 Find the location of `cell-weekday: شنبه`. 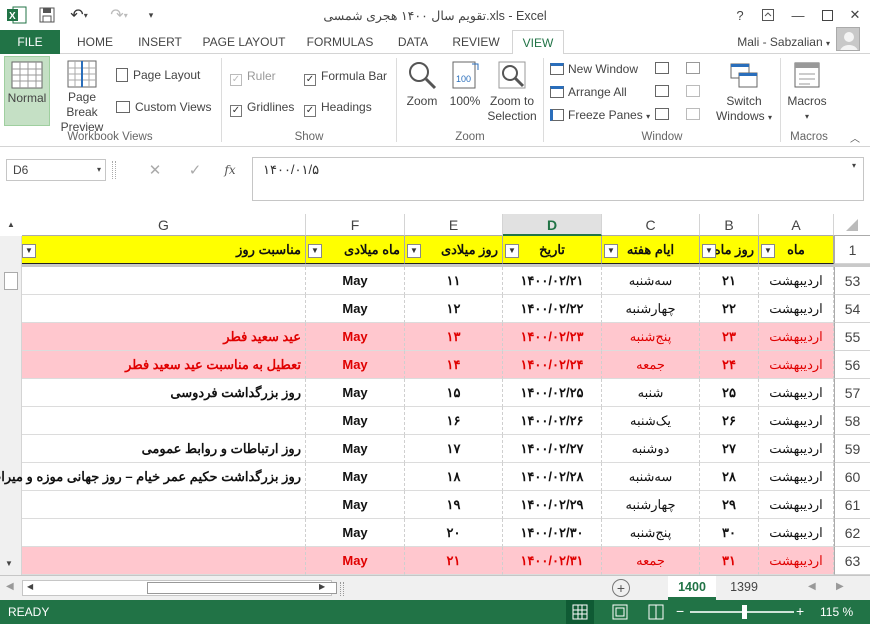

cell-weekday: شنبه is located at coordinates (651, 393).